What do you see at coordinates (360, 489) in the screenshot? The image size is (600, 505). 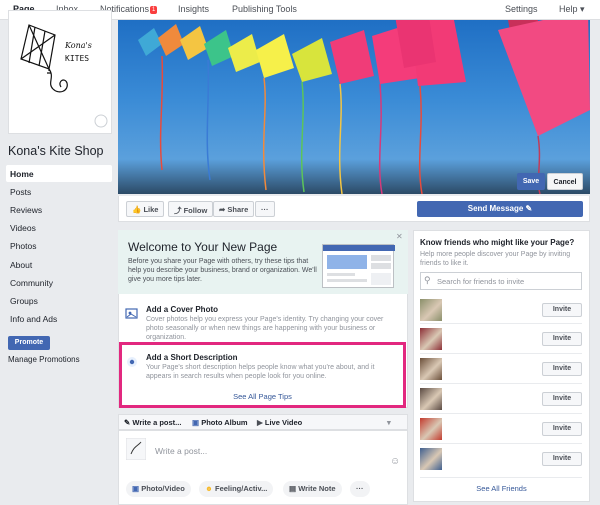 I see `more-composer-options-button: ···` at bounding box center [360, 489].